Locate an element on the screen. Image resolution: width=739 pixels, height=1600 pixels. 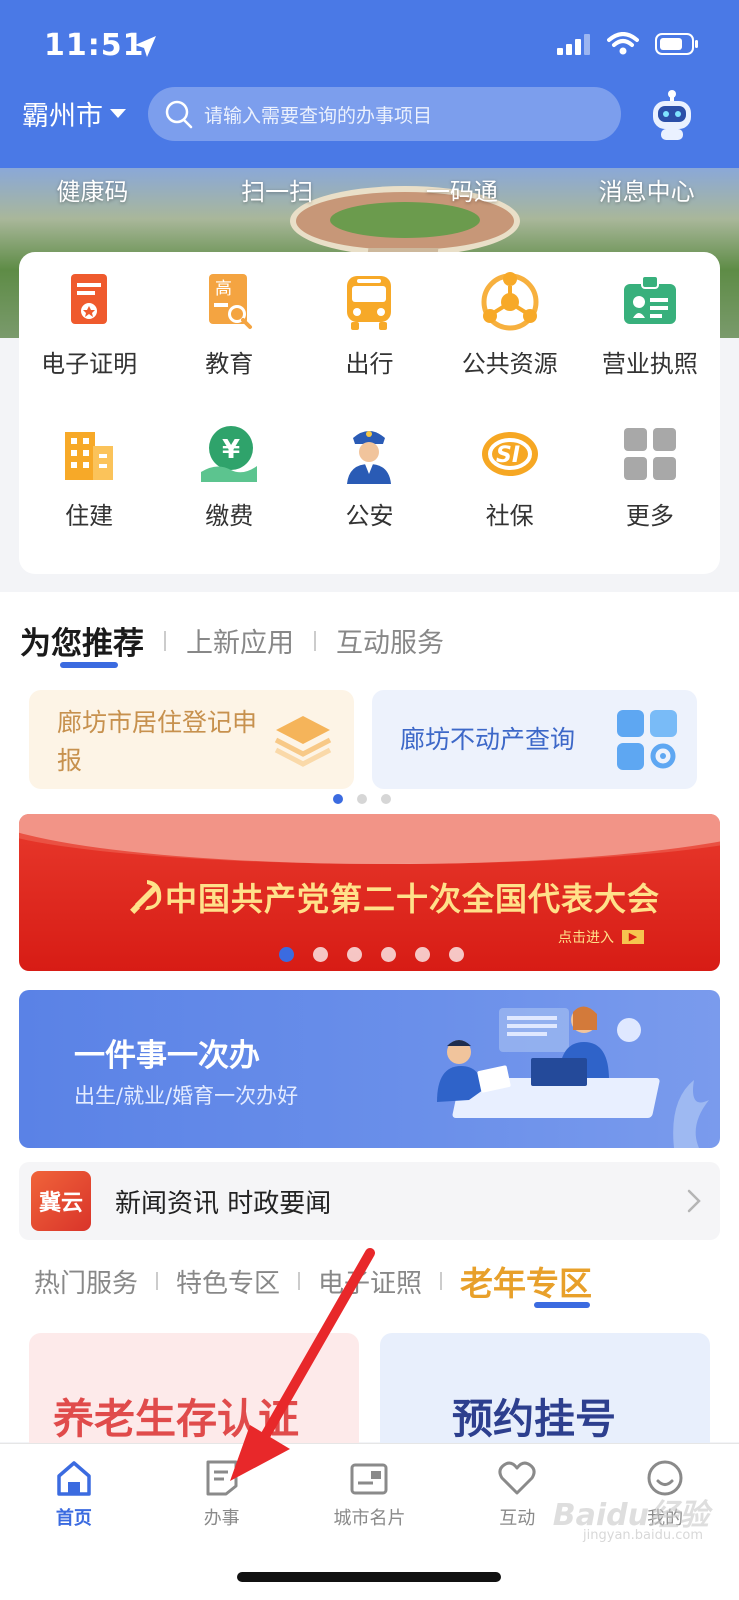
baidu-watermark-url: jingyan.baidu.com is located at coordinates (643, 1535).